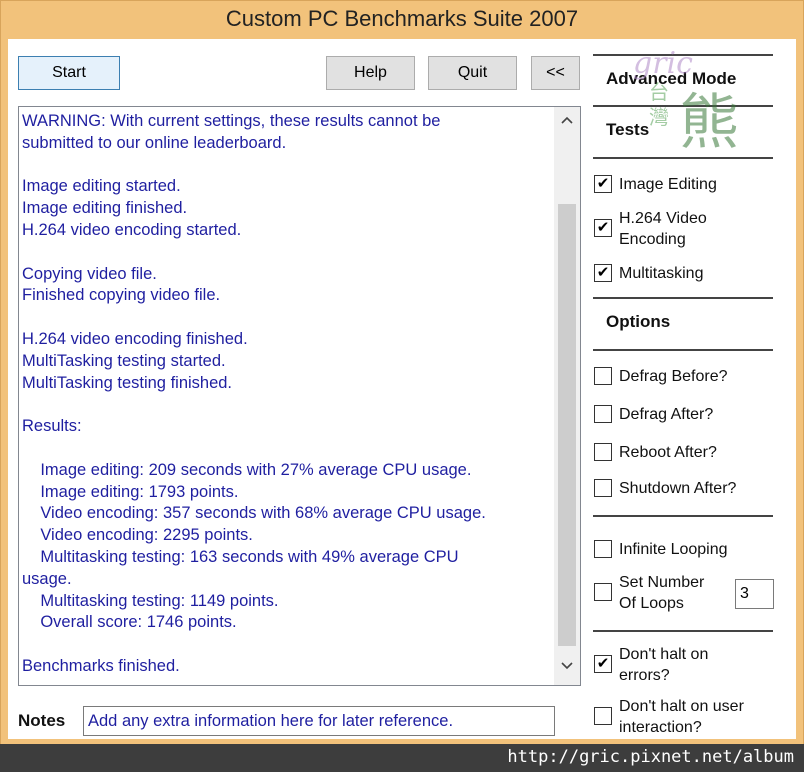  What do you see at coordinates (567, 122) in the screenshot?
I see `chevron-up-icon` at bounding box center [567, 122].